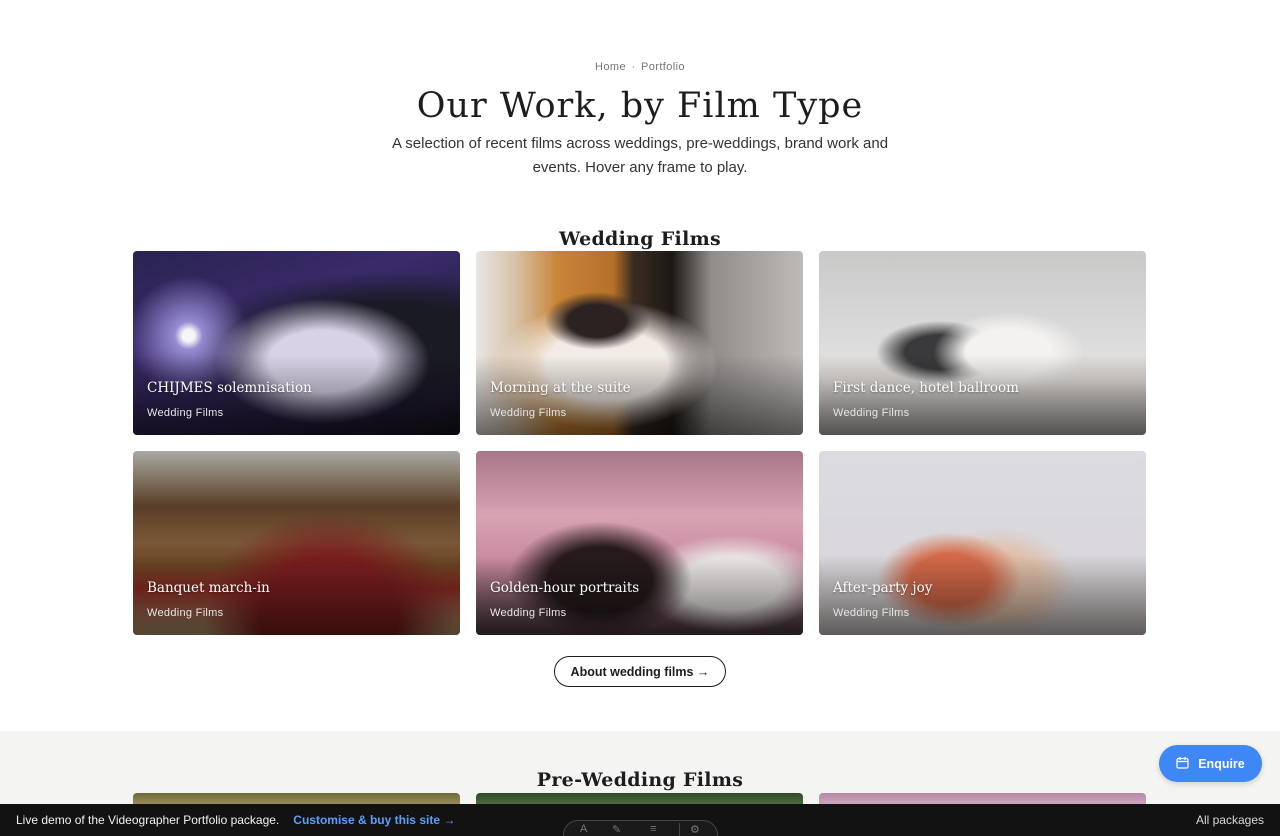 The height and width of the screenshot is (836, 1280). What do you see at coordinates (639, 543) in the screenshot?
I see `film-card: Golden-hour portraits Wedding Films` at bounding box center [639, 543].